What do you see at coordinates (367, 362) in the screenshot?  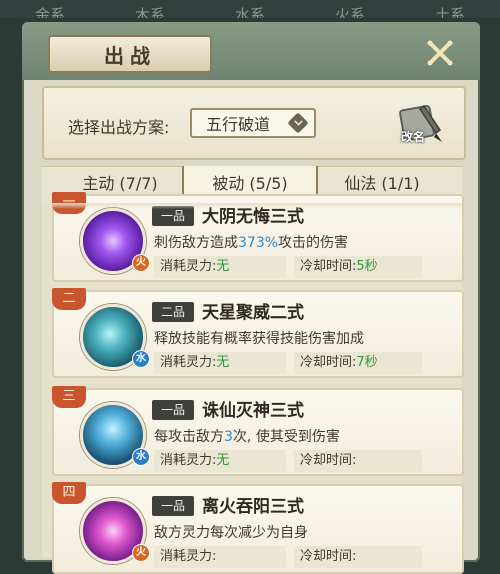 I see `cooldown-value: 7秒` at bounding box center [367, 362].